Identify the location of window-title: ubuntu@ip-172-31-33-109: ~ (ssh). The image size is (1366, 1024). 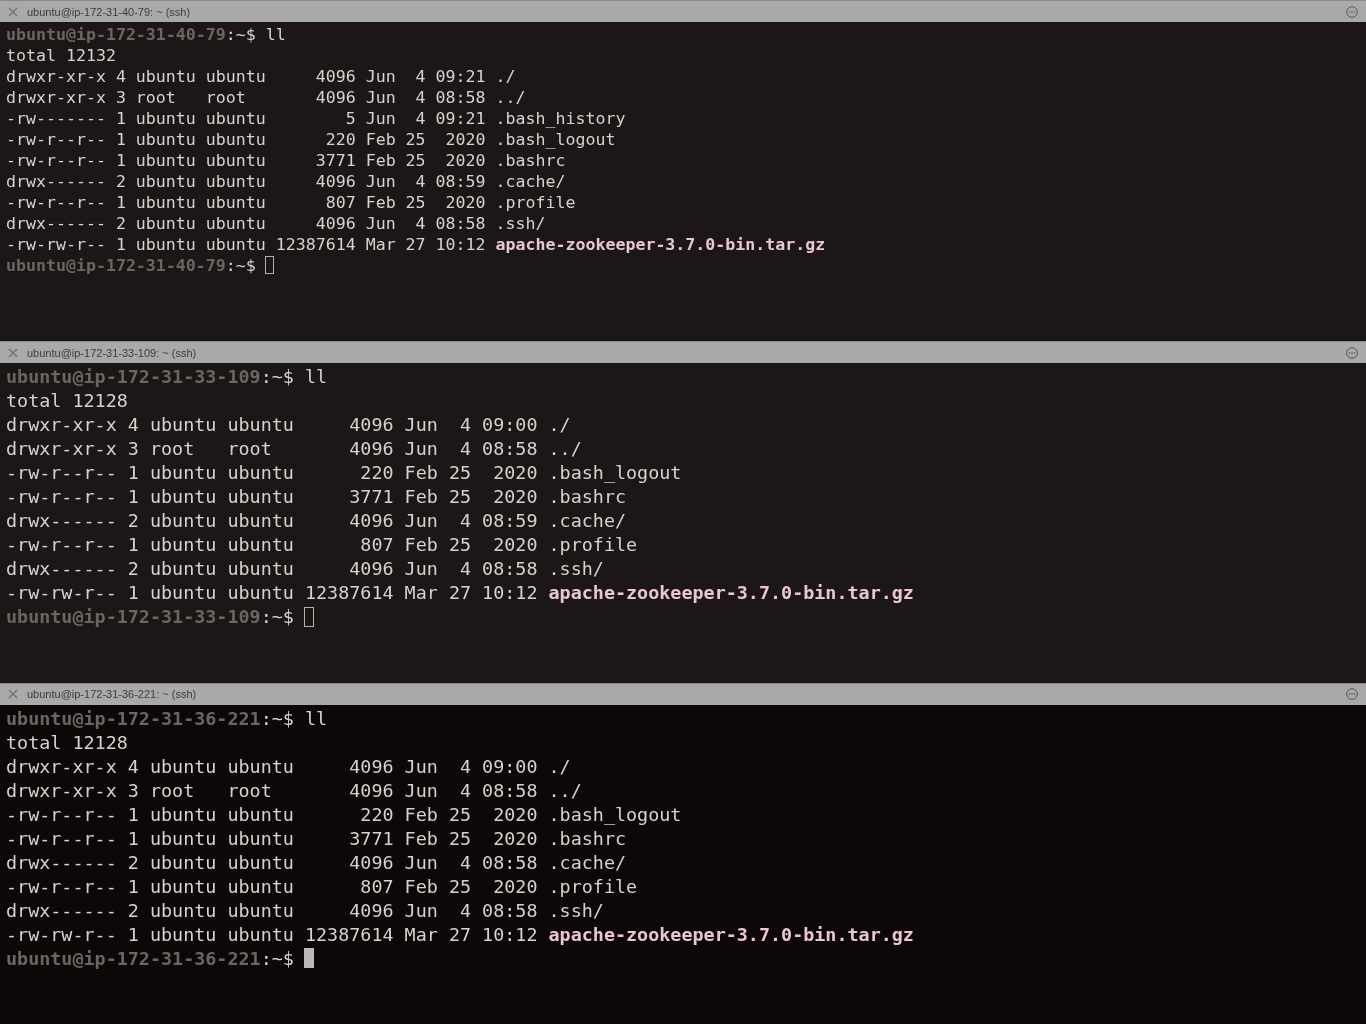
(112, 352).